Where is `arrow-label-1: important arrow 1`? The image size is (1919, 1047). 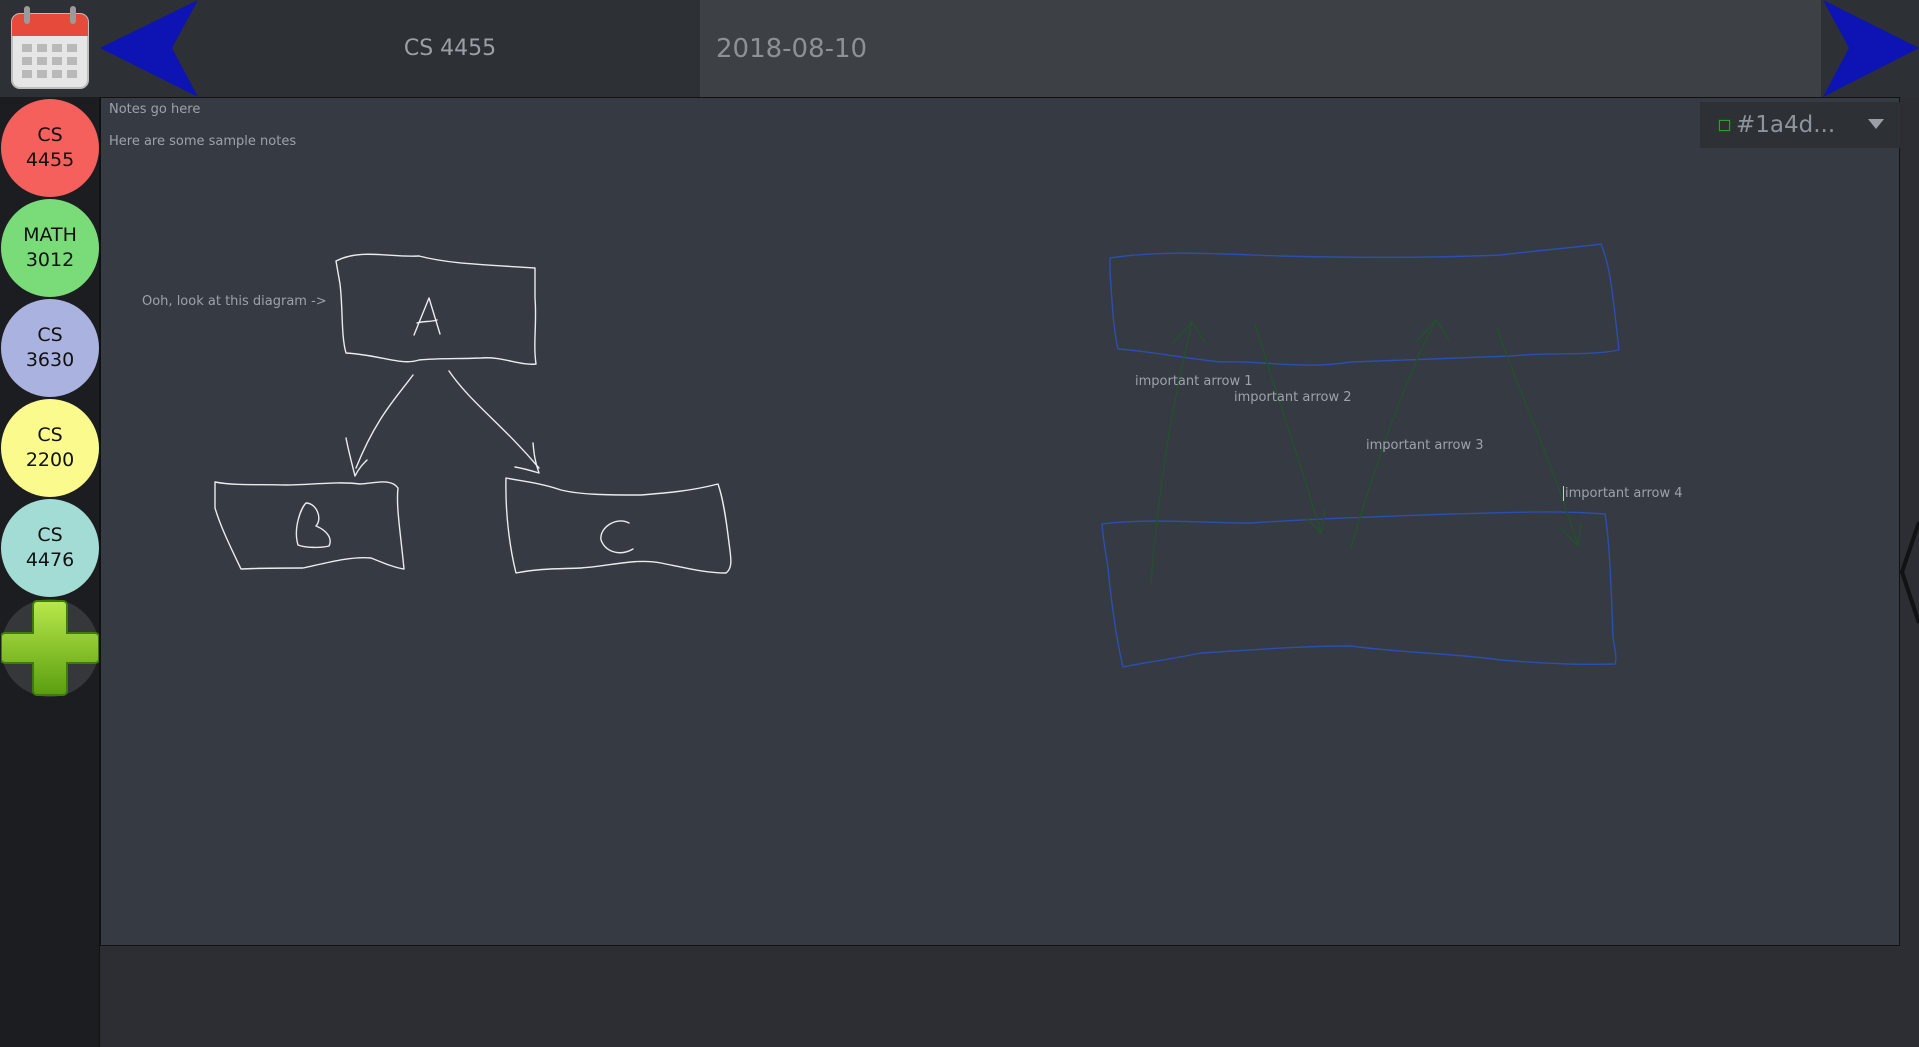 arrow-label-1: important arrow 1 is located at coordinates (1194, 381).